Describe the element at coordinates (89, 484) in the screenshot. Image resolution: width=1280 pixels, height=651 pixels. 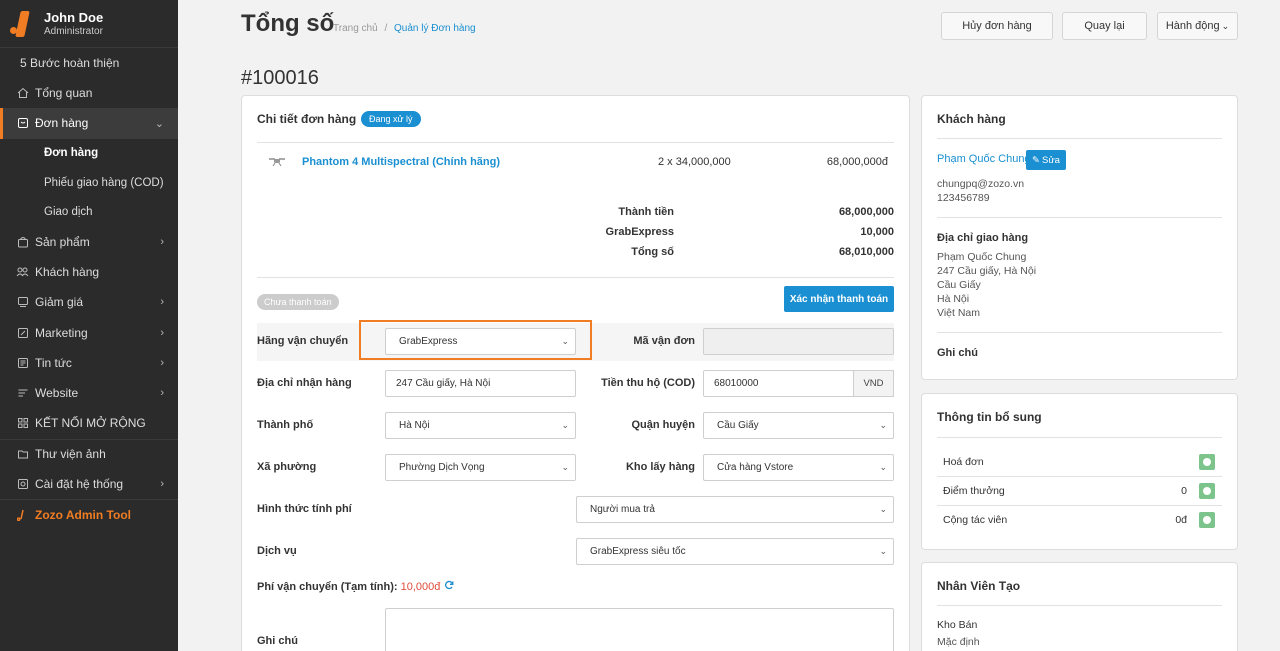
I see `sidebar-item-settings: Cài đặt hệ thống ›` at that location.